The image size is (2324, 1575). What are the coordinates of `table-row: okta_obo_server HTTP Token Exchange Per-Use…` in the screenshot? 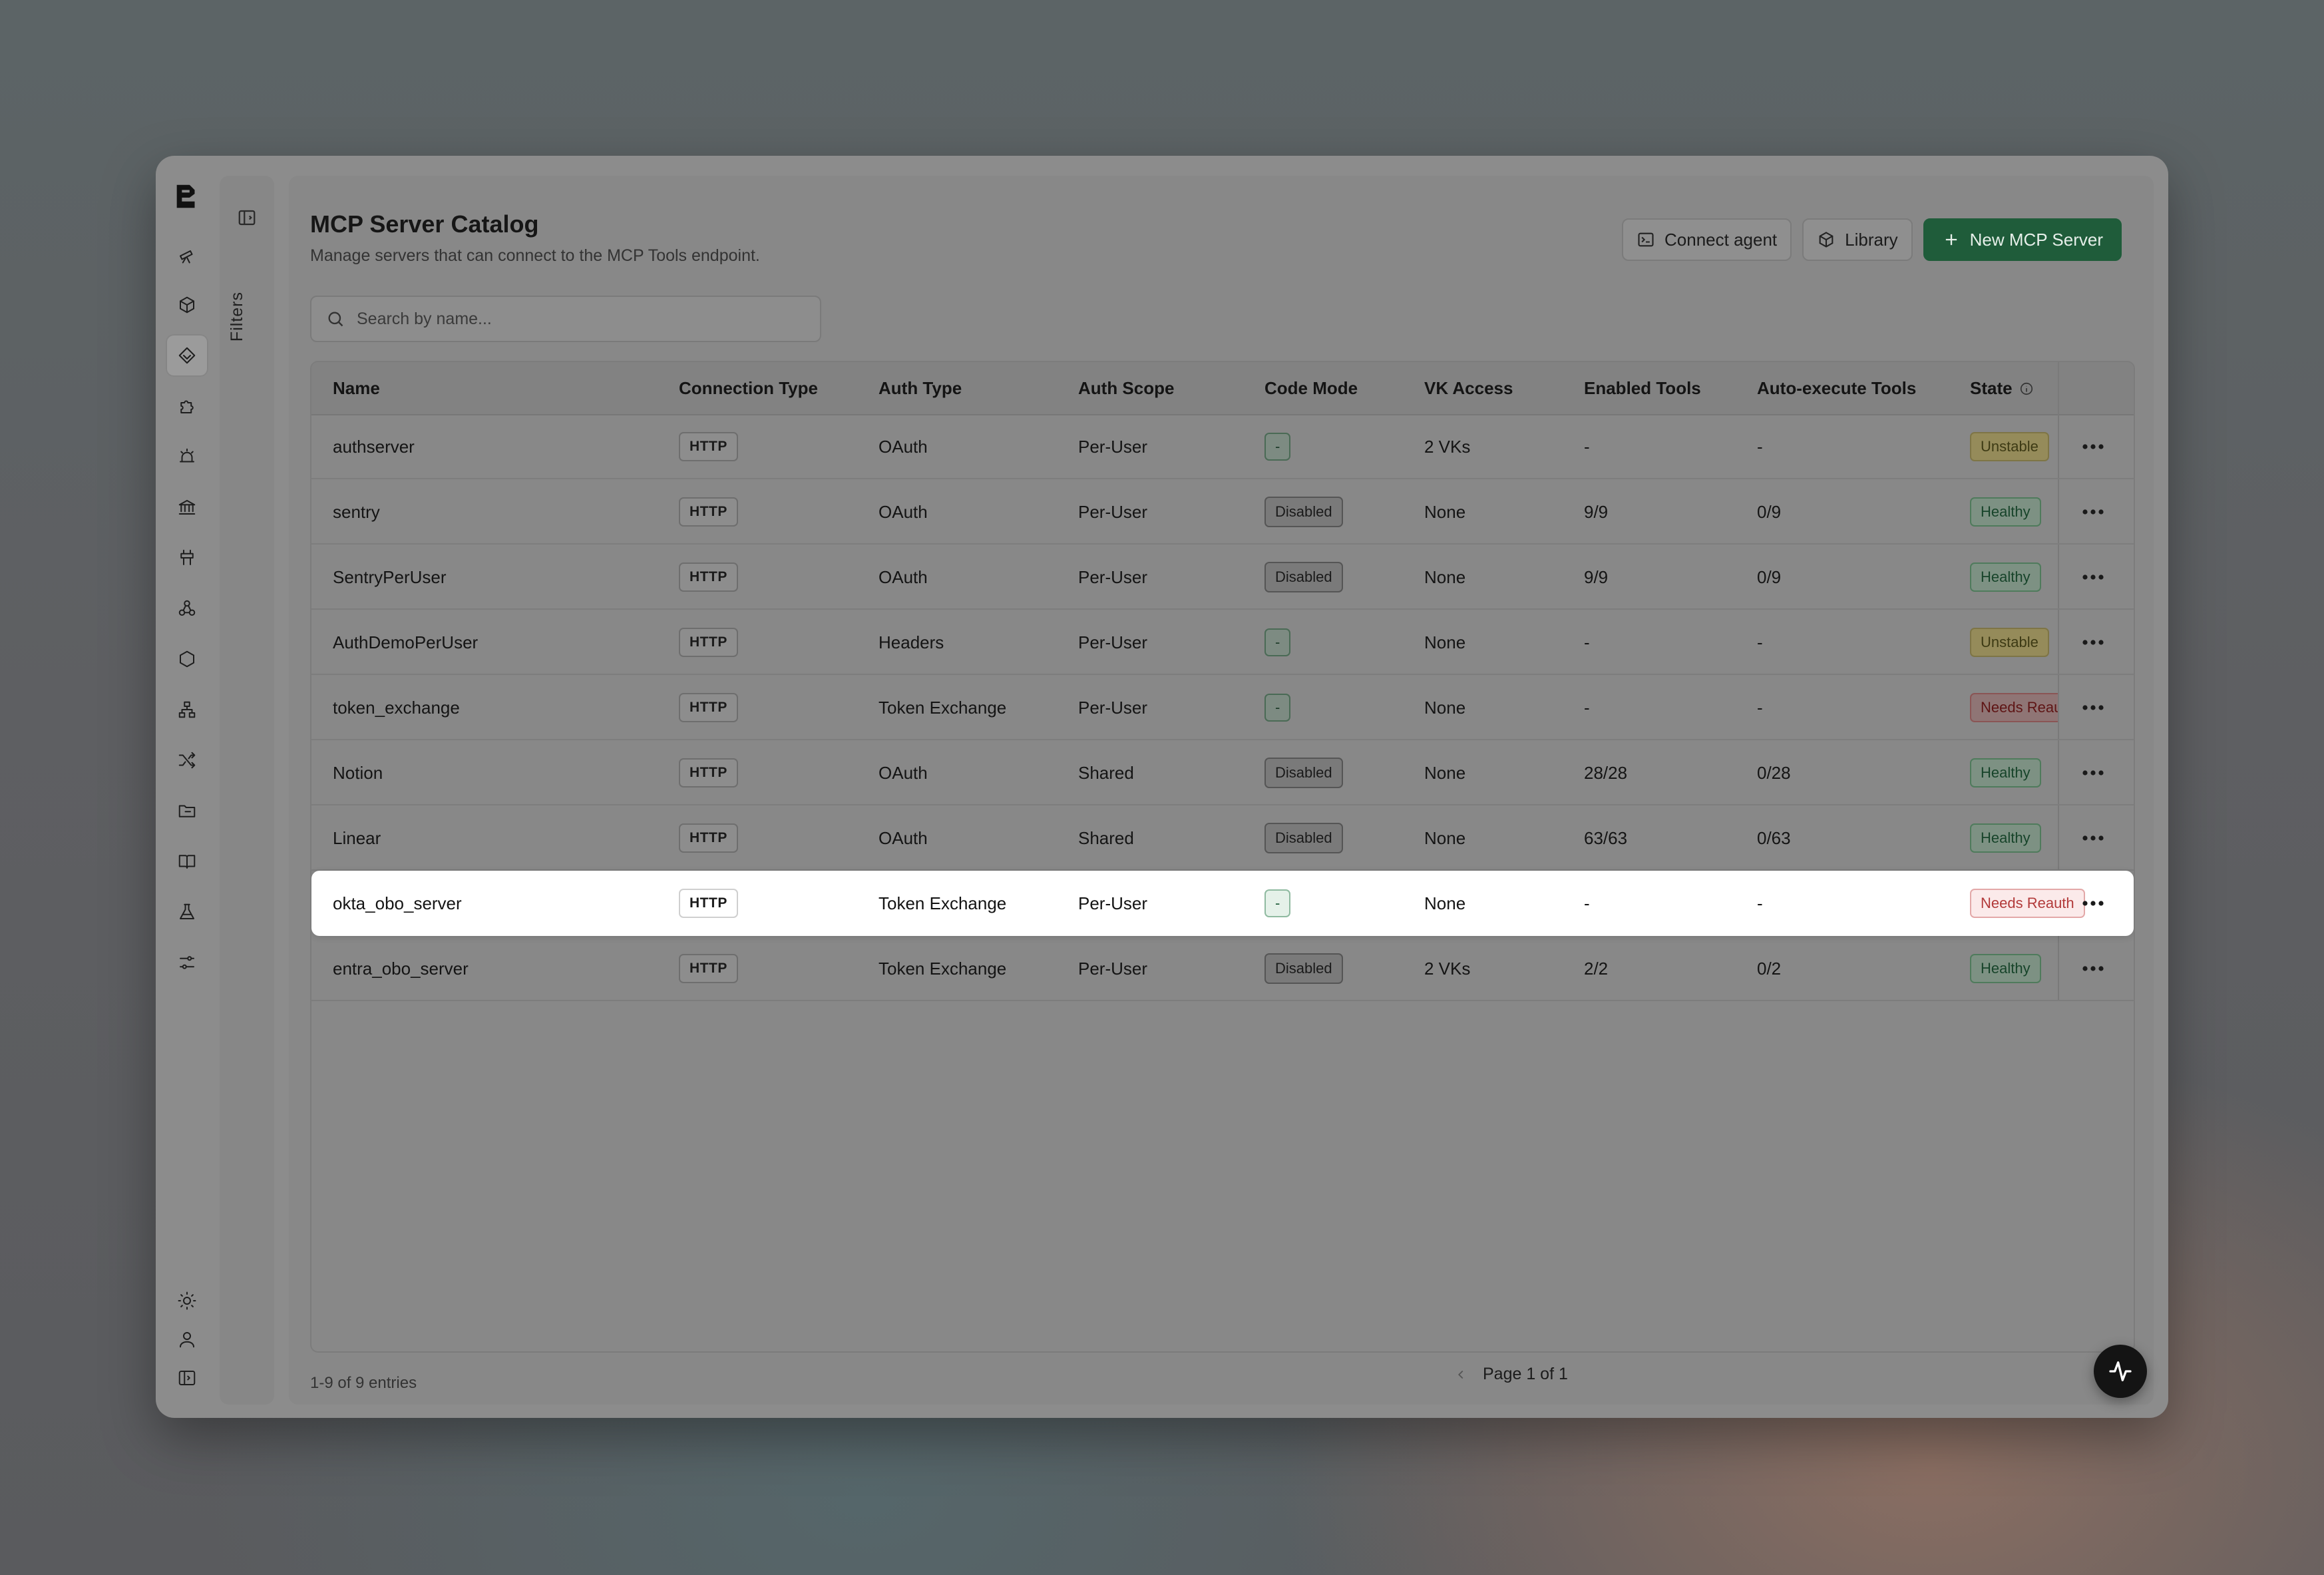 It's located at (1222, 903).